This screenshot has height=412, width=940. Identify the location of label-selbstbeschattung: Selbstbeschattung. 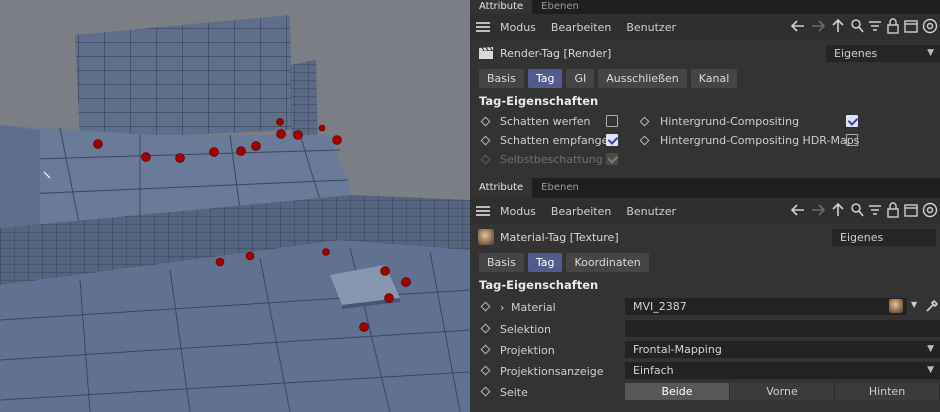
(551, 159).